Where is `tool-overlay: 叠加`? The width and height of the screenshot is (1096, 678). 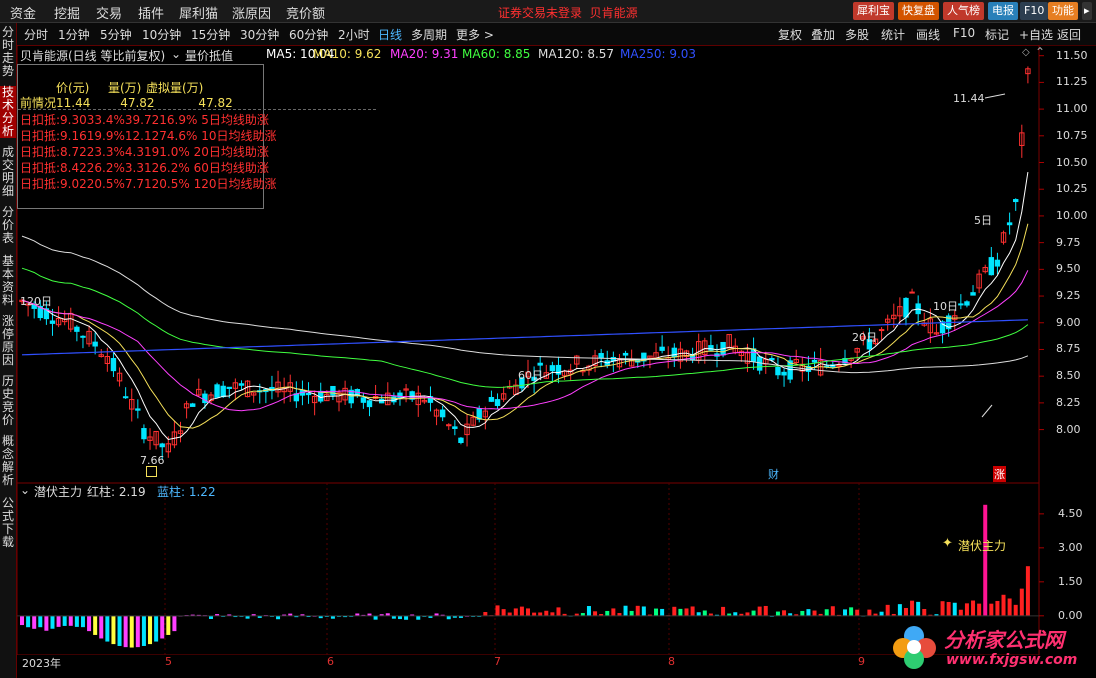 tool-overlay: 叠加 is located at coordinates (823, 34).